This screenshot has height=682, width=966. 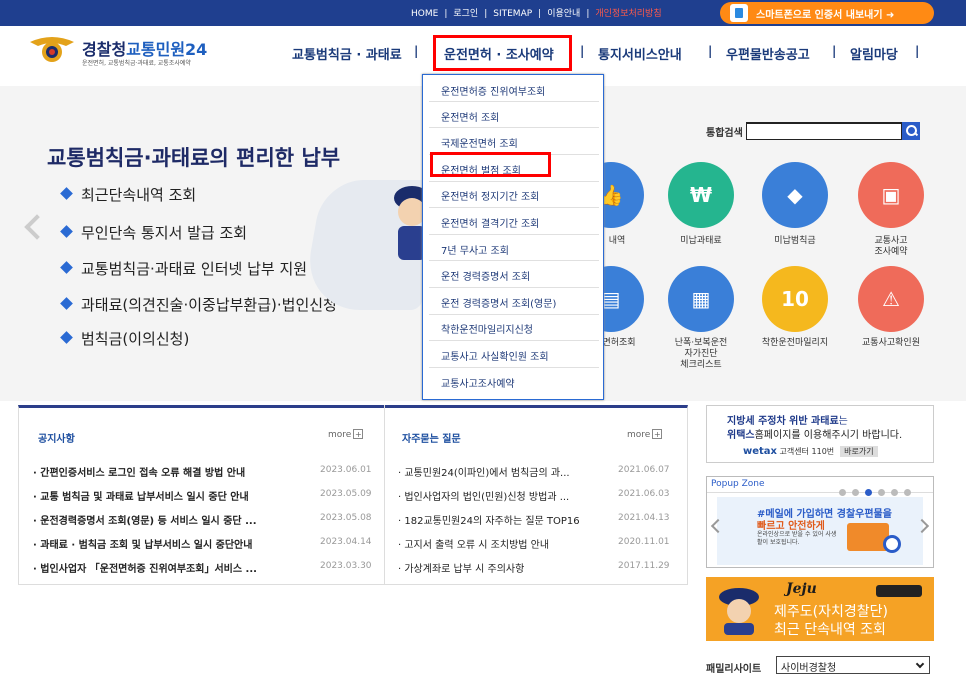 What do you see at coordinates (640, 53) in the screenshot?
I see `nav-notification-service: 통지서비스안내` at bounding box center [640, 53].